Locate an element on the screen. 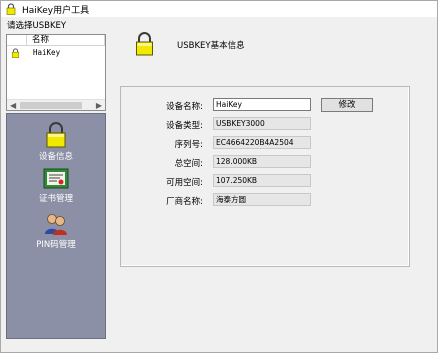 This screenshot has height=353, width=438. scrollbar-thumb is located at coordinates (51, 105).